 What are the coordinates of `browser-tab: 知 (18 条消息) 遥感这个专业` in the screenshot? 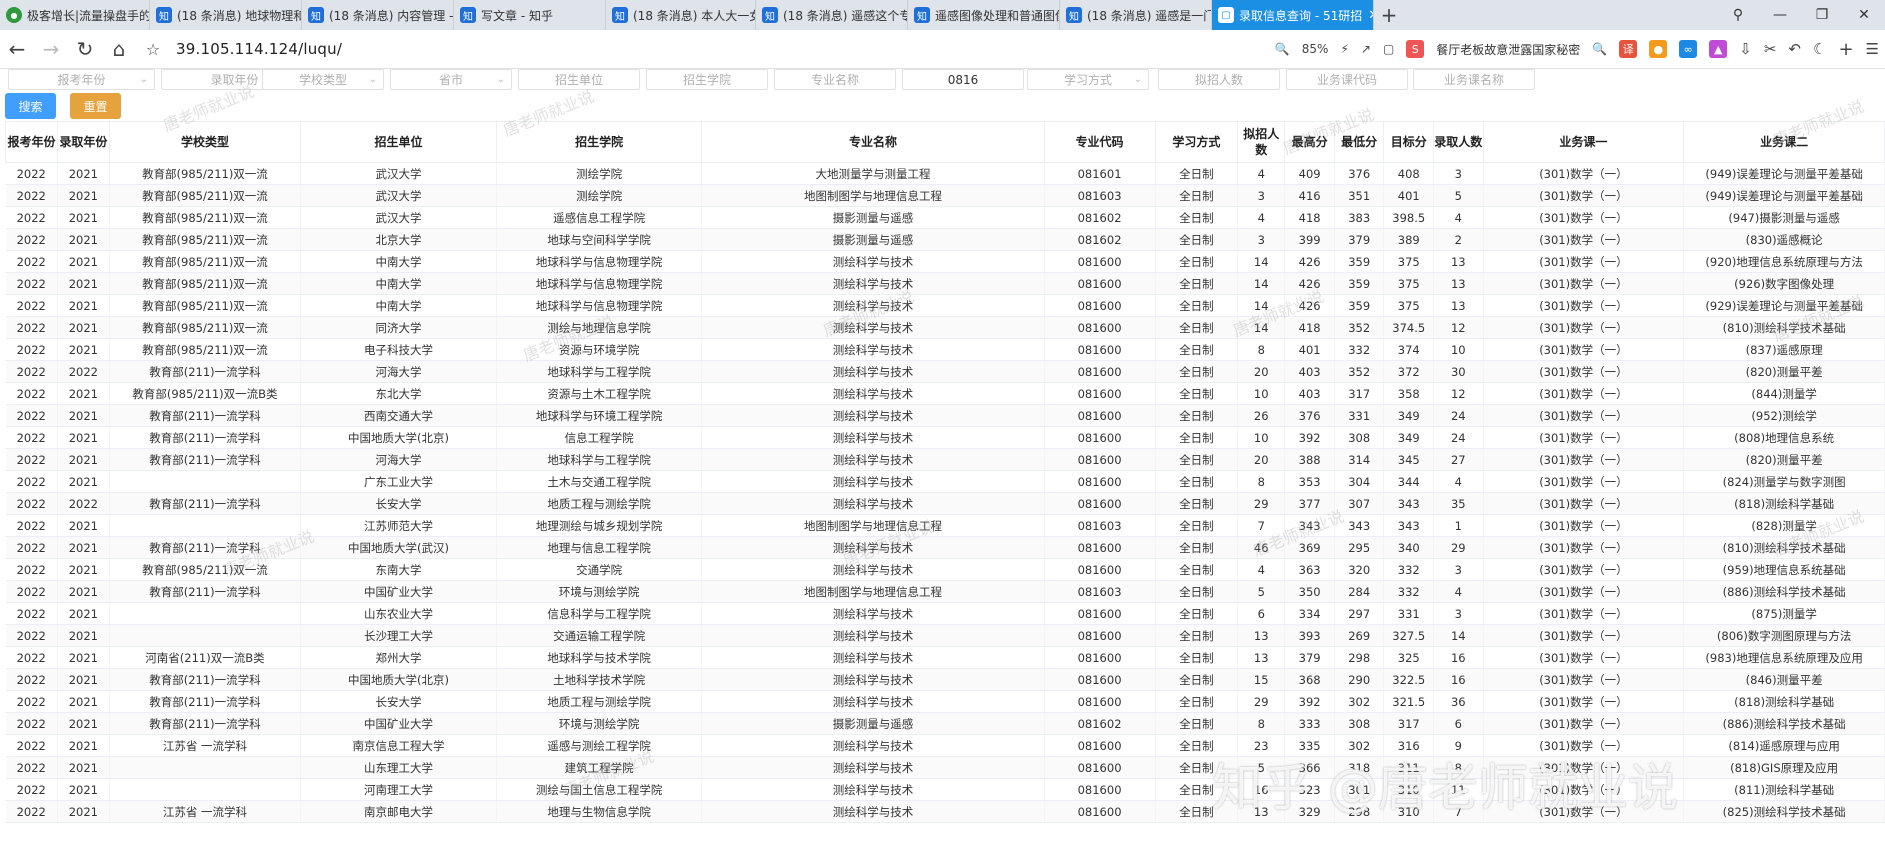 It's located at (832, 15).